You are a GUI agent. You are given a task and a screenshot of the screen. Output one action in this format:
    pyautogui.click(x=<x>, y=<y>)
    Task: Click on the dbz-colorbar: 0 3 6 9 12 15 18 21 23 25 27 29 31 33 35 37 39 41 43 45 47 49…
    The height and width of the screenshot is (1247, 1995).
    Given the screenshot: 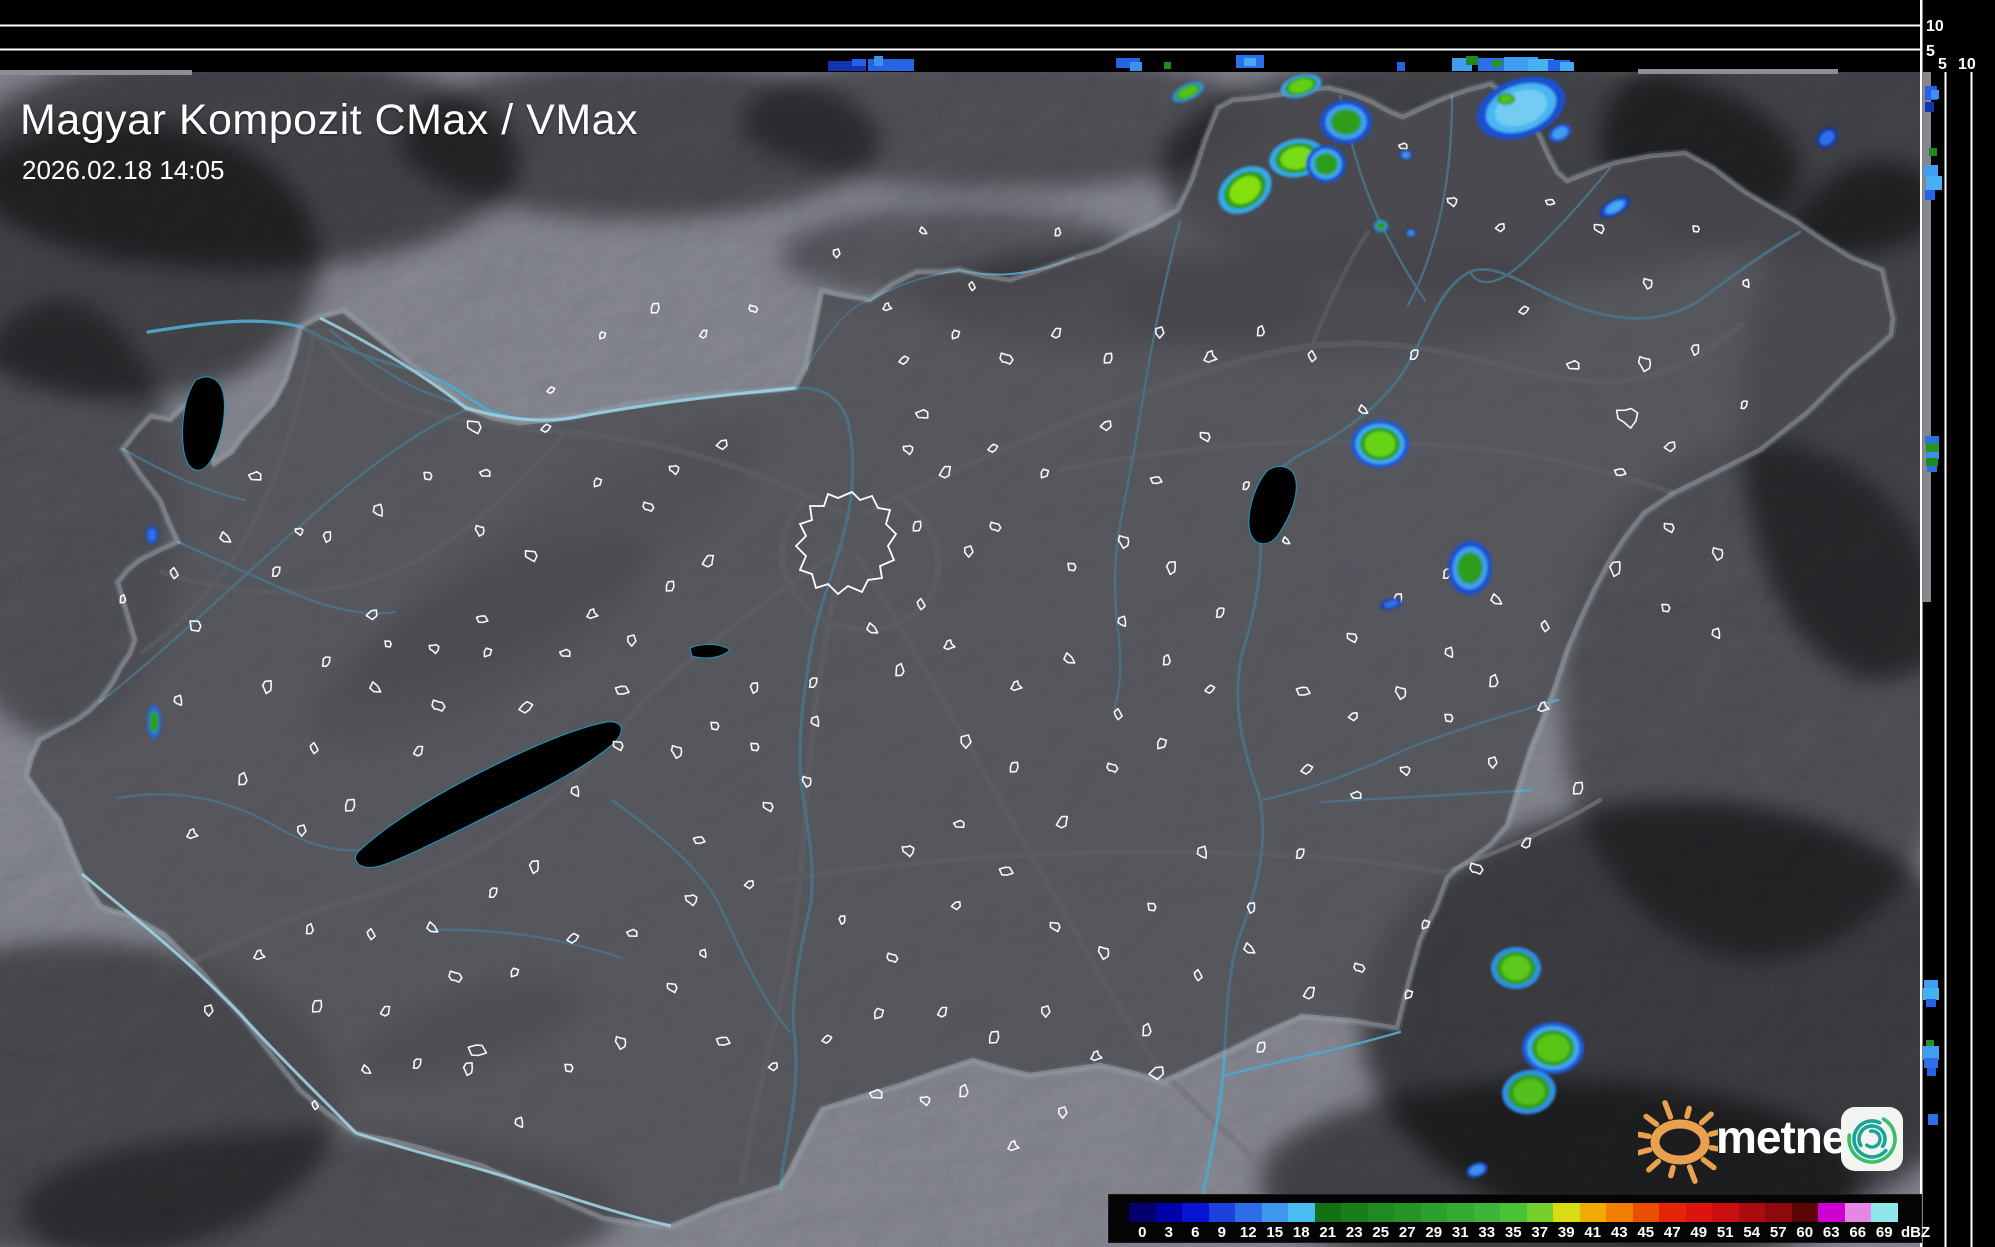 What is the action you would take?
    pyautogui.click(x=1519, y=1218)
    